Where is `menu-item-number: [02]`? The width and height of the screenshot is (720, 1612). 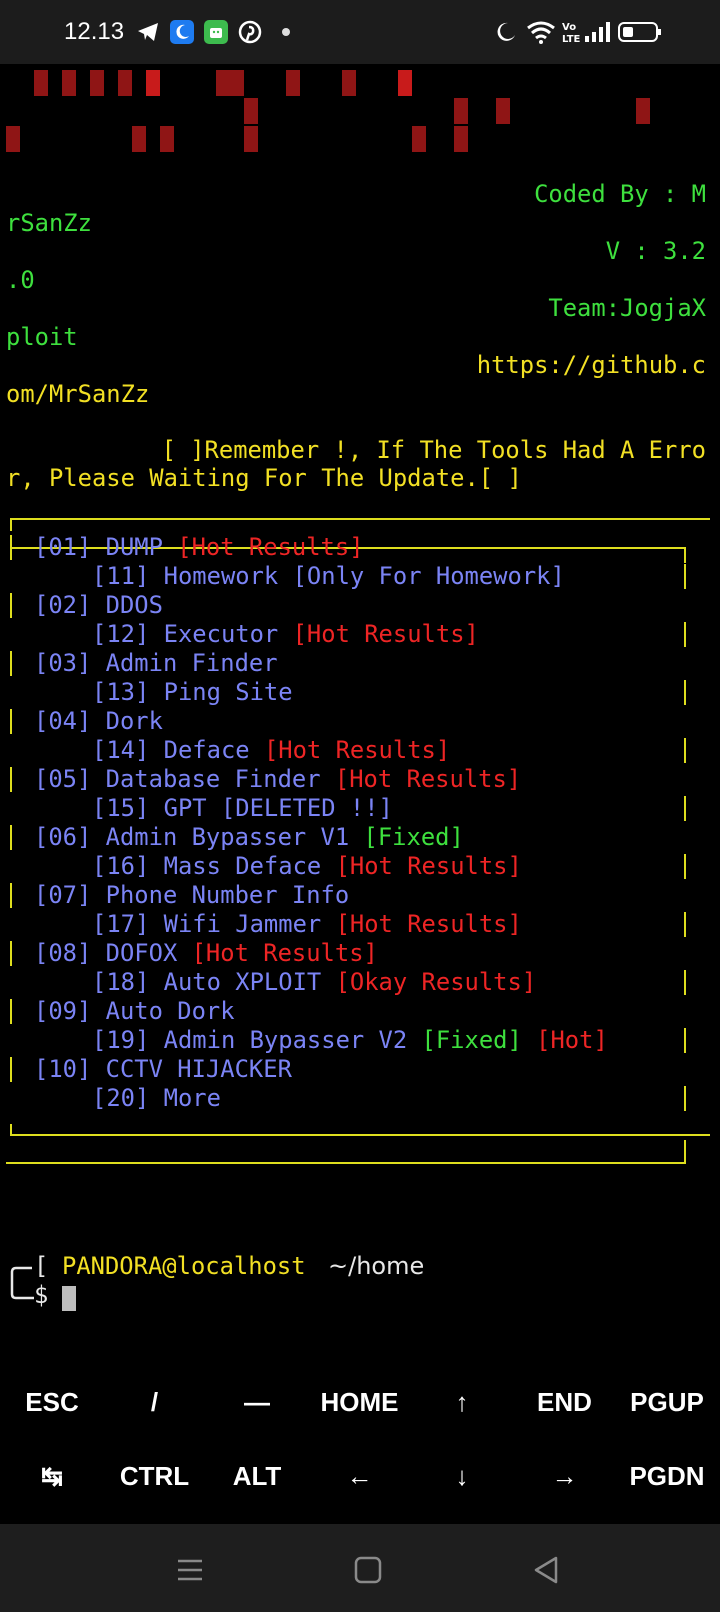
menu-item-number: [02] is located at coordinates (63, 605).